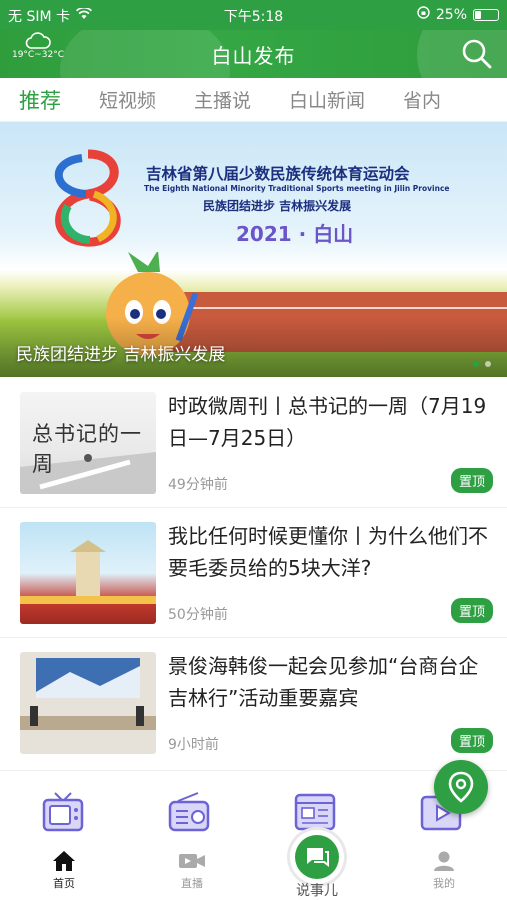 The height and width of the screenshot is (900, 507). Describe the element at coordinates (317, 891) in the screenshot. I see `talk-label: 说事儿` at that location.